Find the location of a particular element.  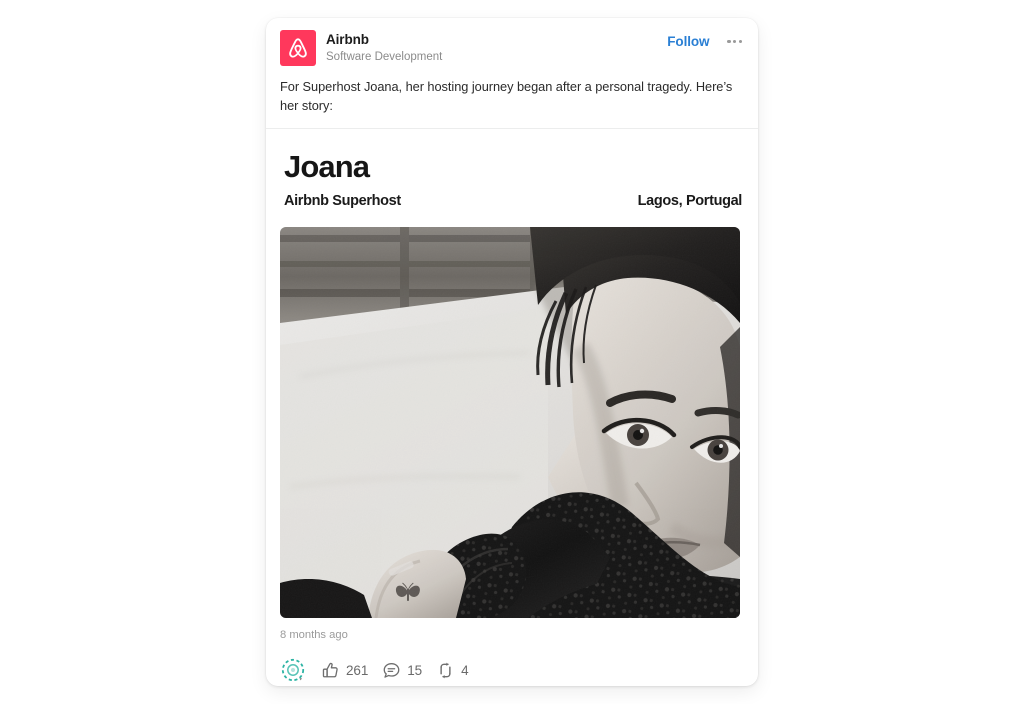

thumbs-up-icon is located at coordinates (330, 670).